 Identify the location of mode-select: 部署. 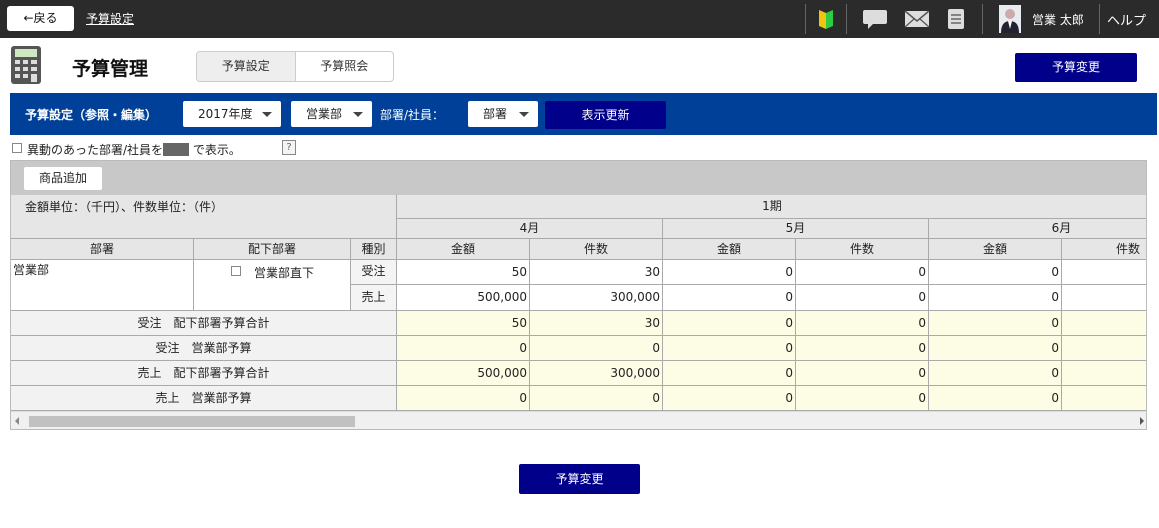
(503, 114).